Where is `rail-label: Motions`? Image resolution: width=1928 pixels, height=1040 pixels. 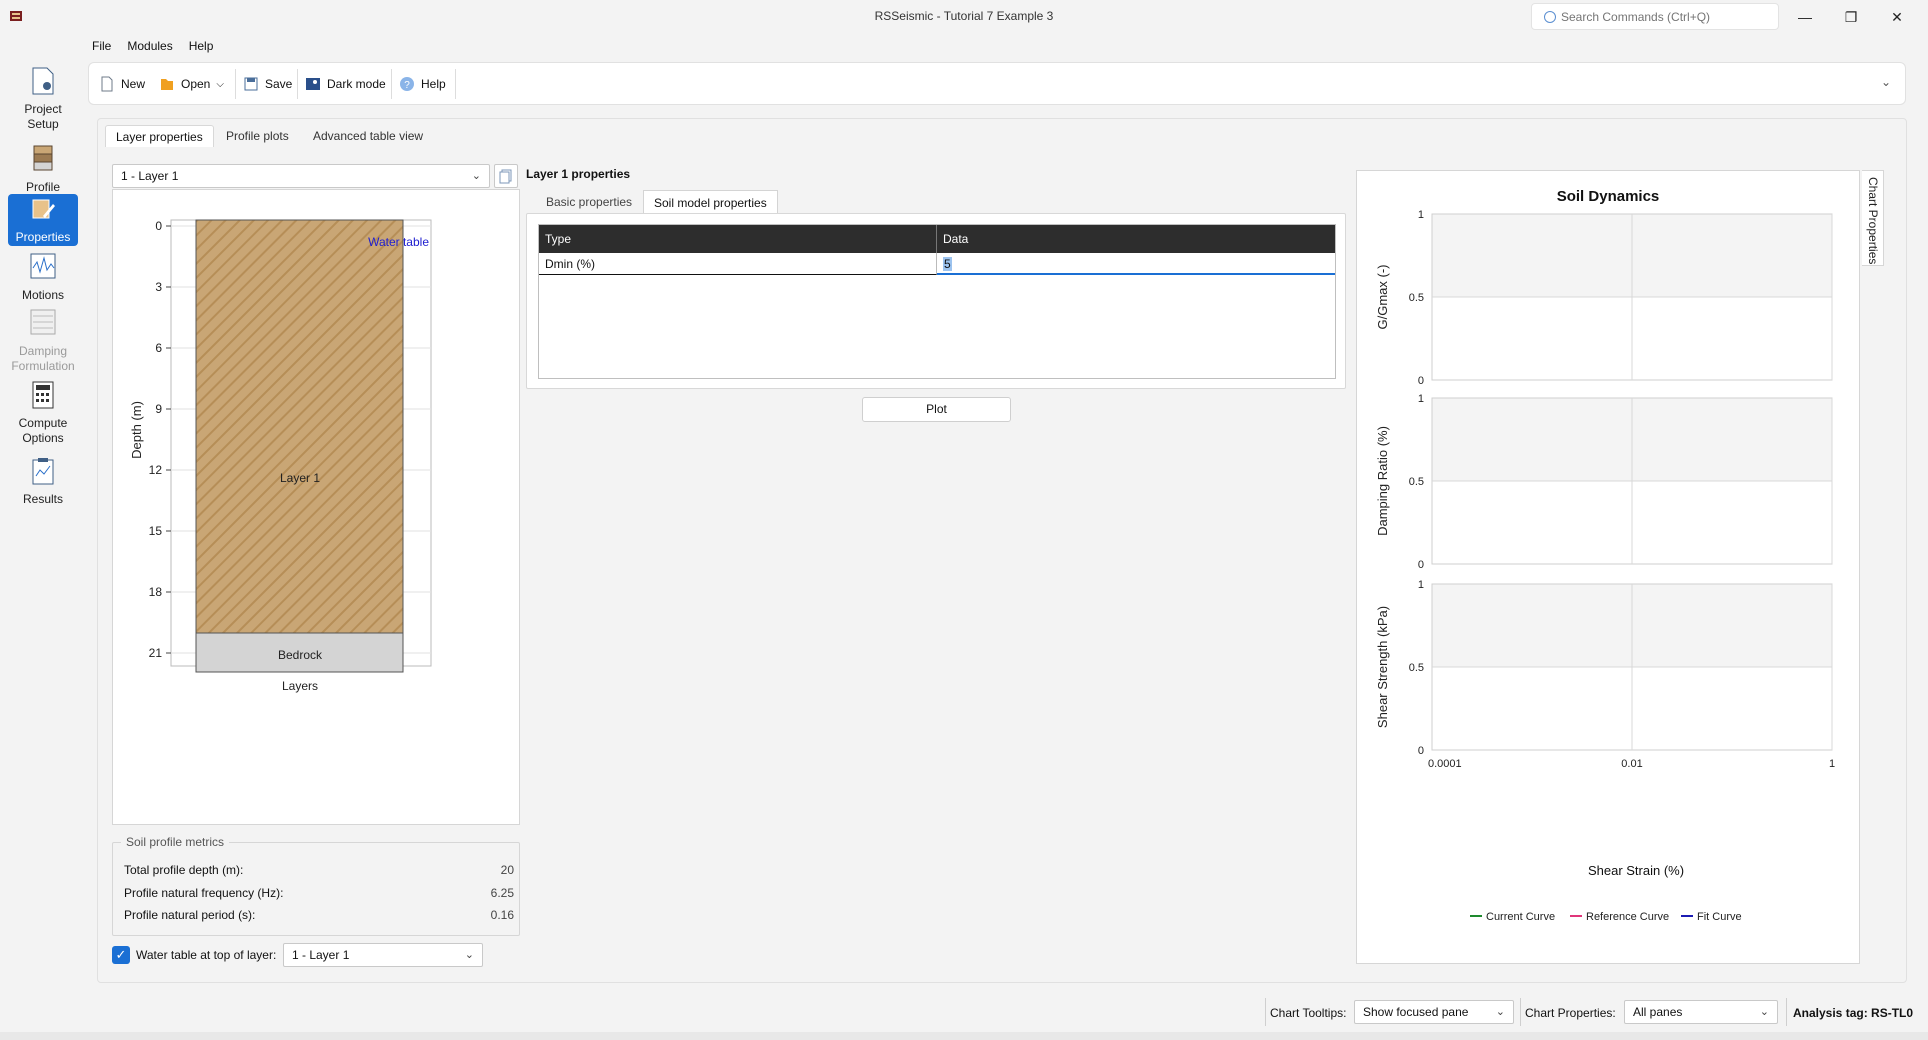
rail-label: Motions is located at coordinates (43, 295).